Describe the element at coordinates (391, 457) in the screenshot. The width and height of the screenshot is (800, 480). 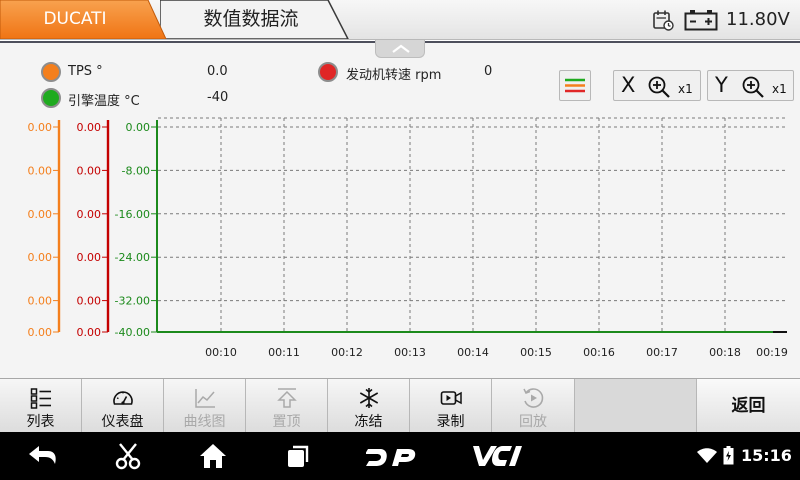
I see `dp-logo-icon` at that location.